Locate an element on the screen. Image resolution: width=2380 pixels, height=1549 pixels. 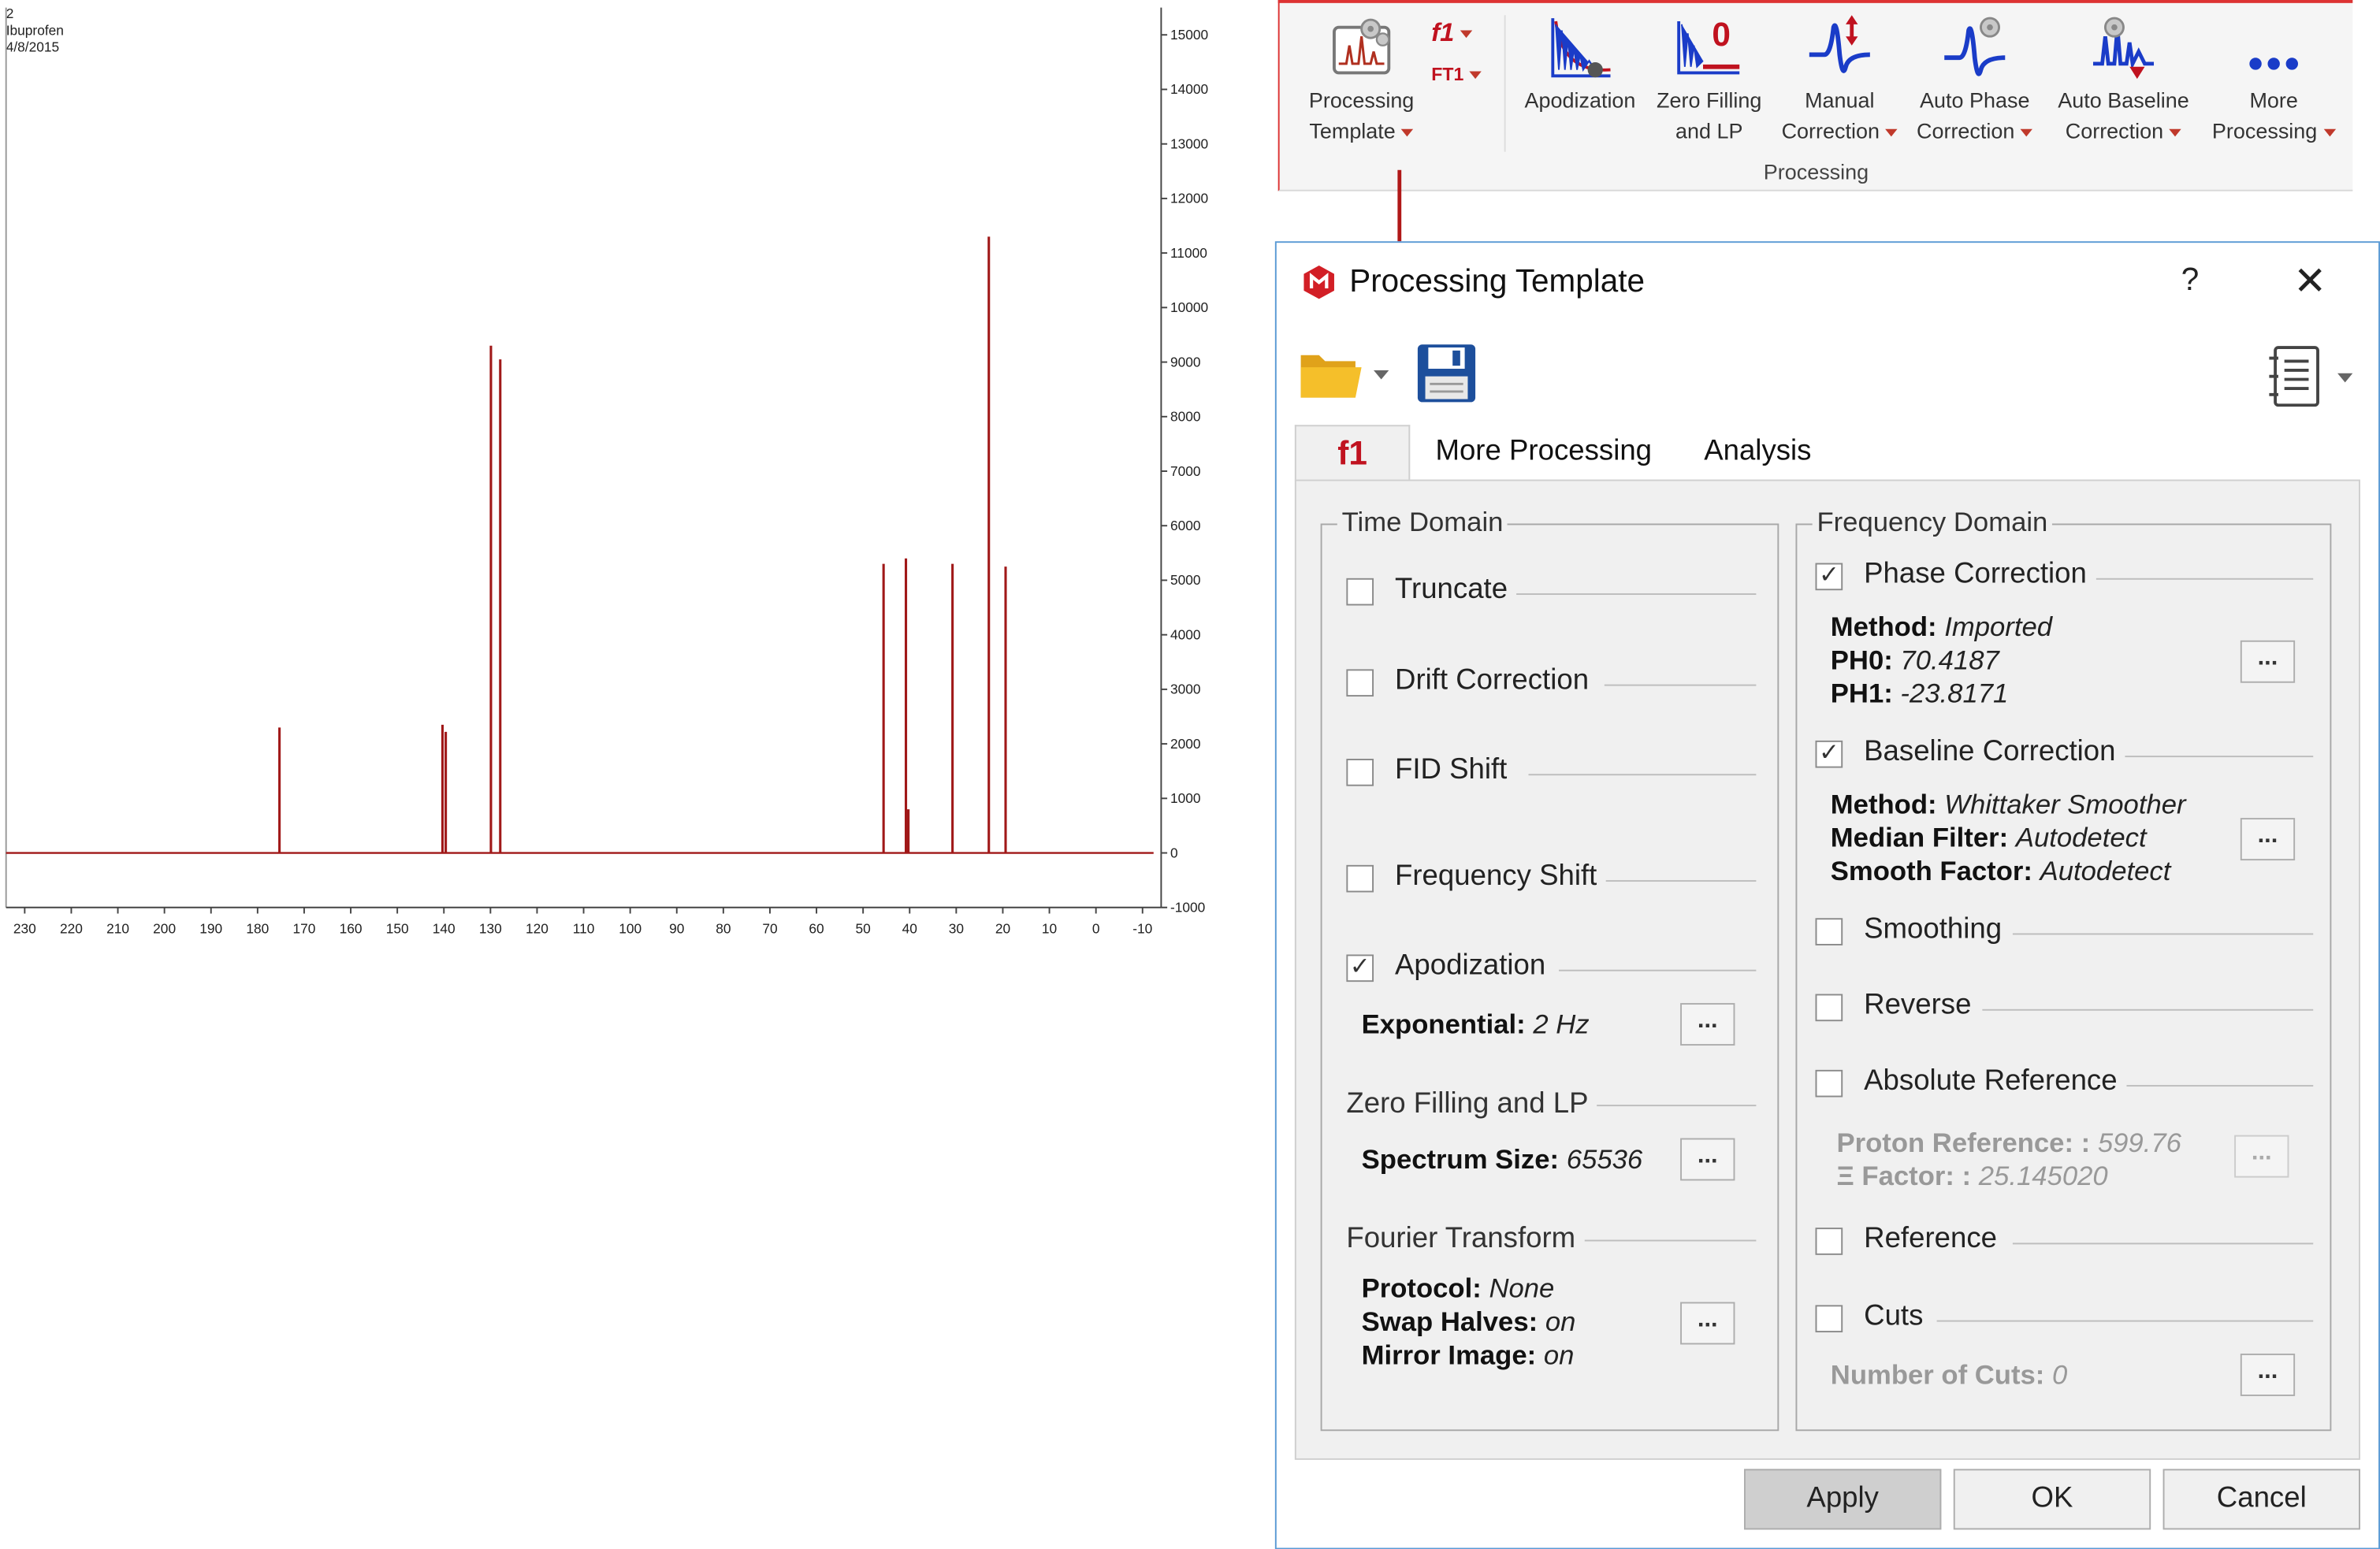
auto-phase-label-2: Correction is located at coordinates (1974, 131).